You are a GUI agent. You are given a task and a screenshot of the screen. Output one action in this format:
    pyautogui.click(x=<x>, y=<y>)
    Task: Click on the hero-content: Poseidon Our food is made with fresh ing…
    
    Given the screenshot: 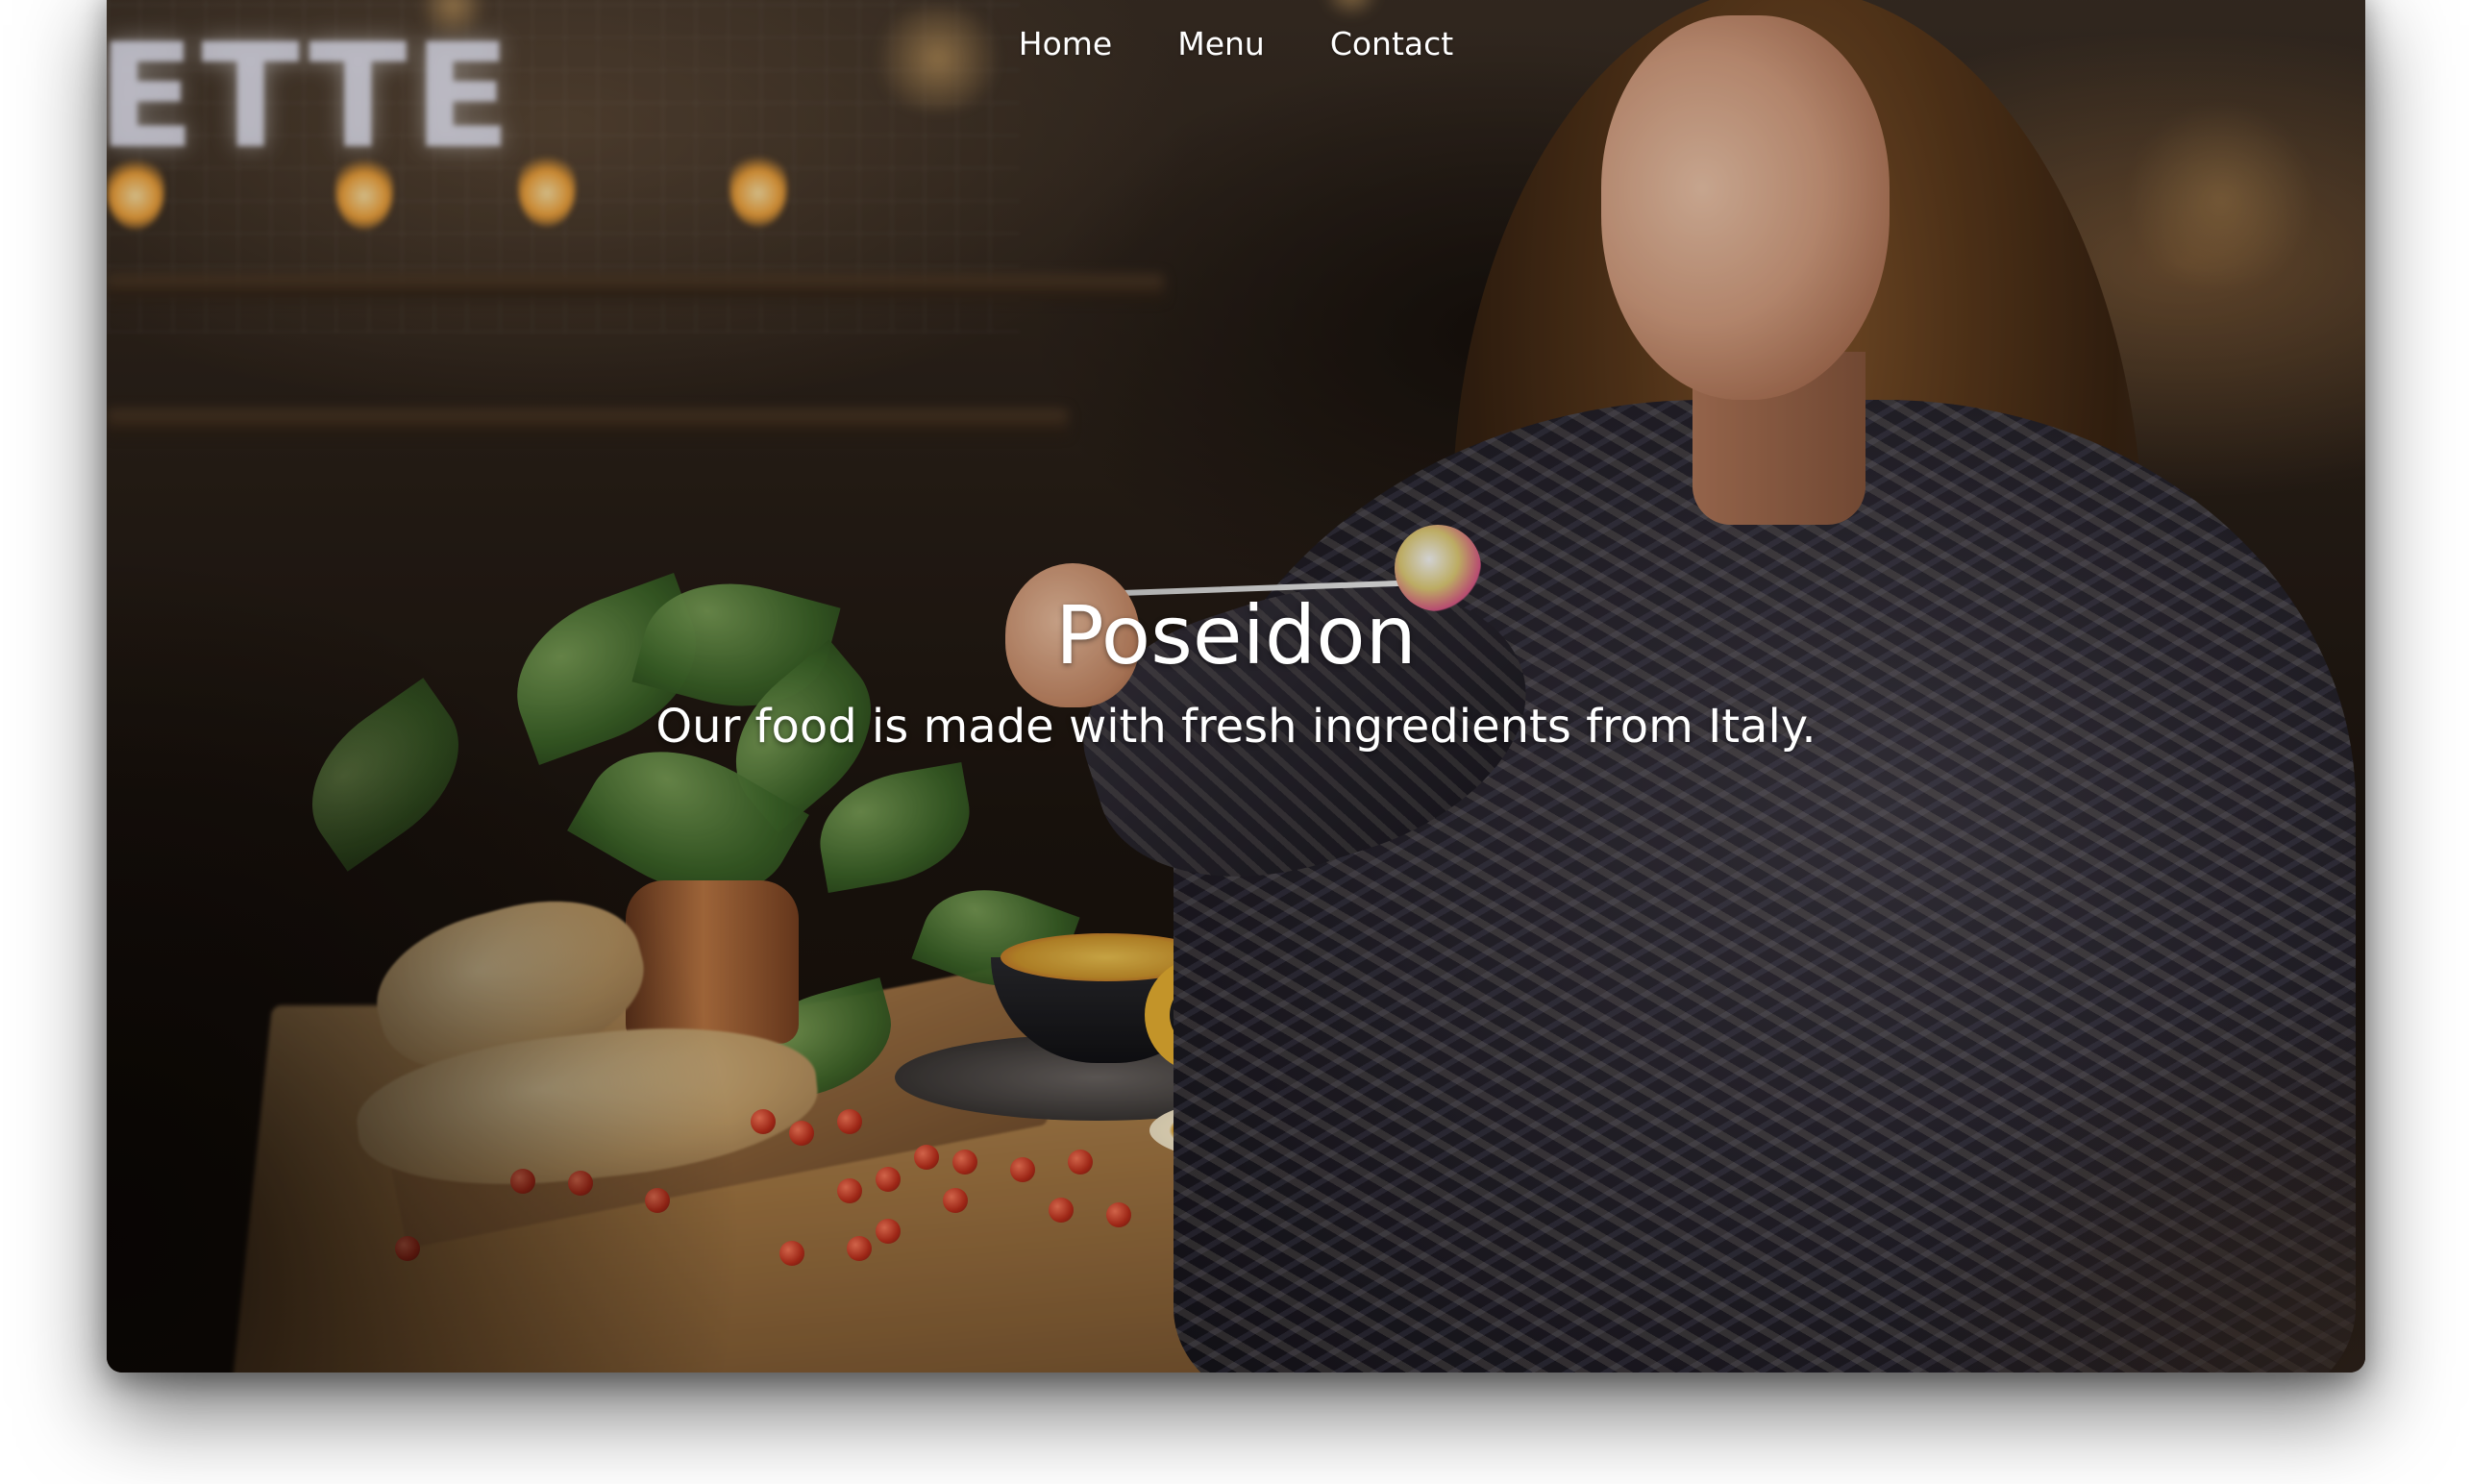 What is the action you would take?
    pyautogui.click(x=1236, y=669)
    